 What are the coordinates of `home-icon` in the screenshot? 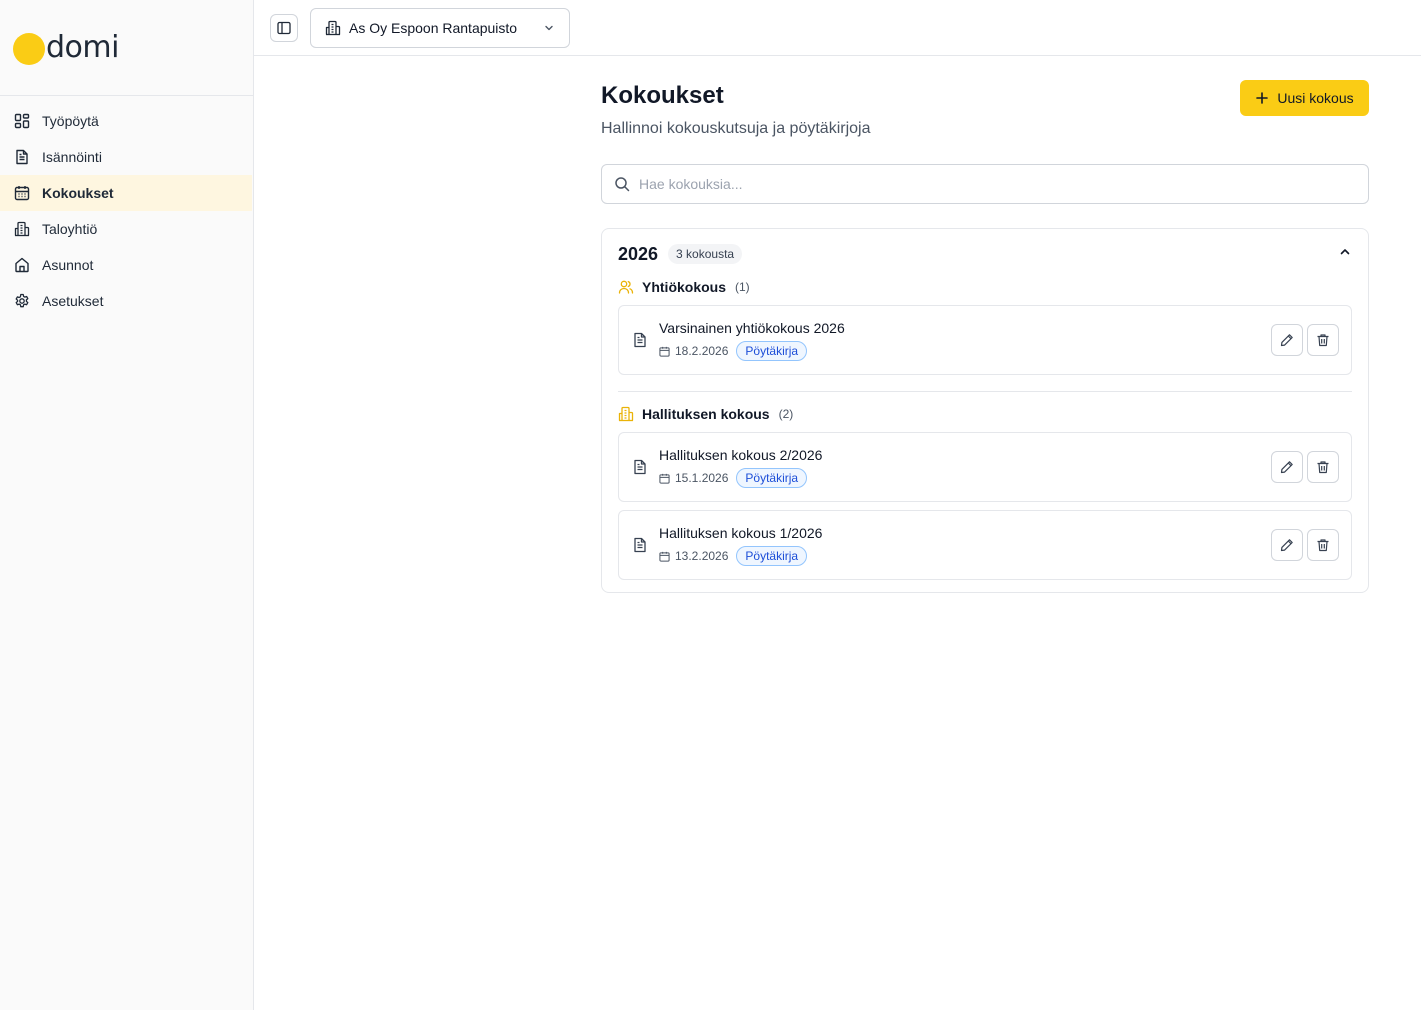 It's located at (22, 265).